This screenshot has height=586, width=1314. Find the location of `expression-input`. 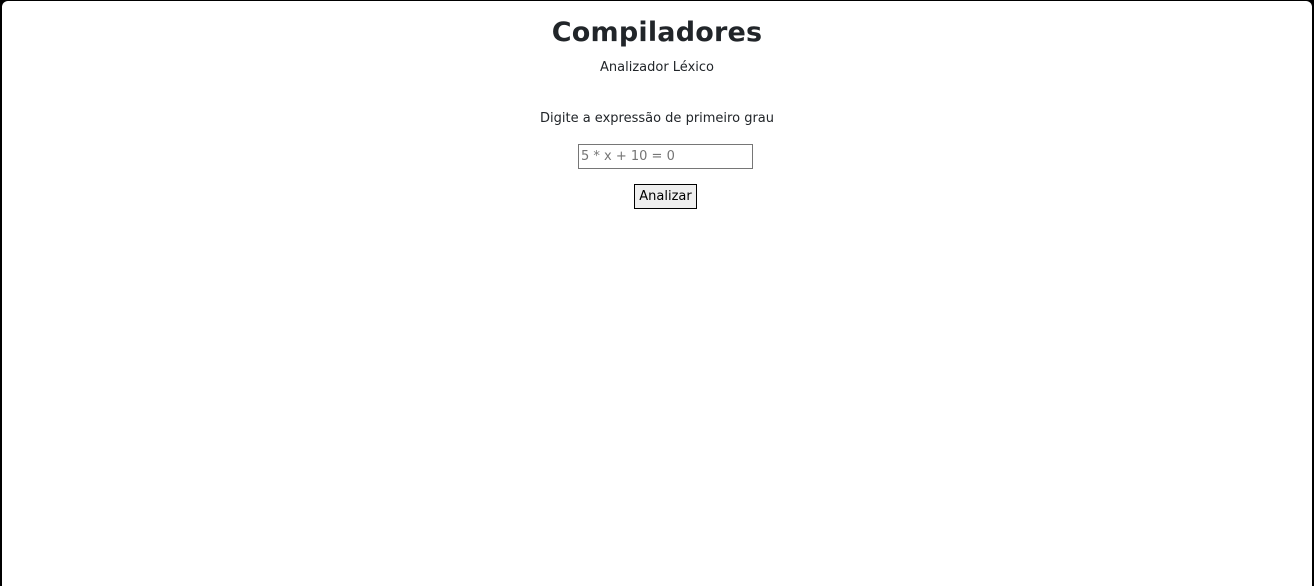

expression-input is located at coordinates (665, 156).